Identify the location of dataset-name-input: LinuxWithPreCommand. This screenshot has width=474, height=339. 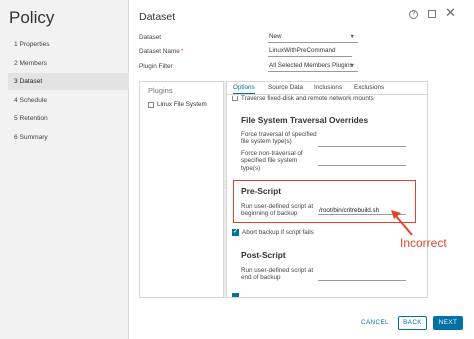
(310, 51).